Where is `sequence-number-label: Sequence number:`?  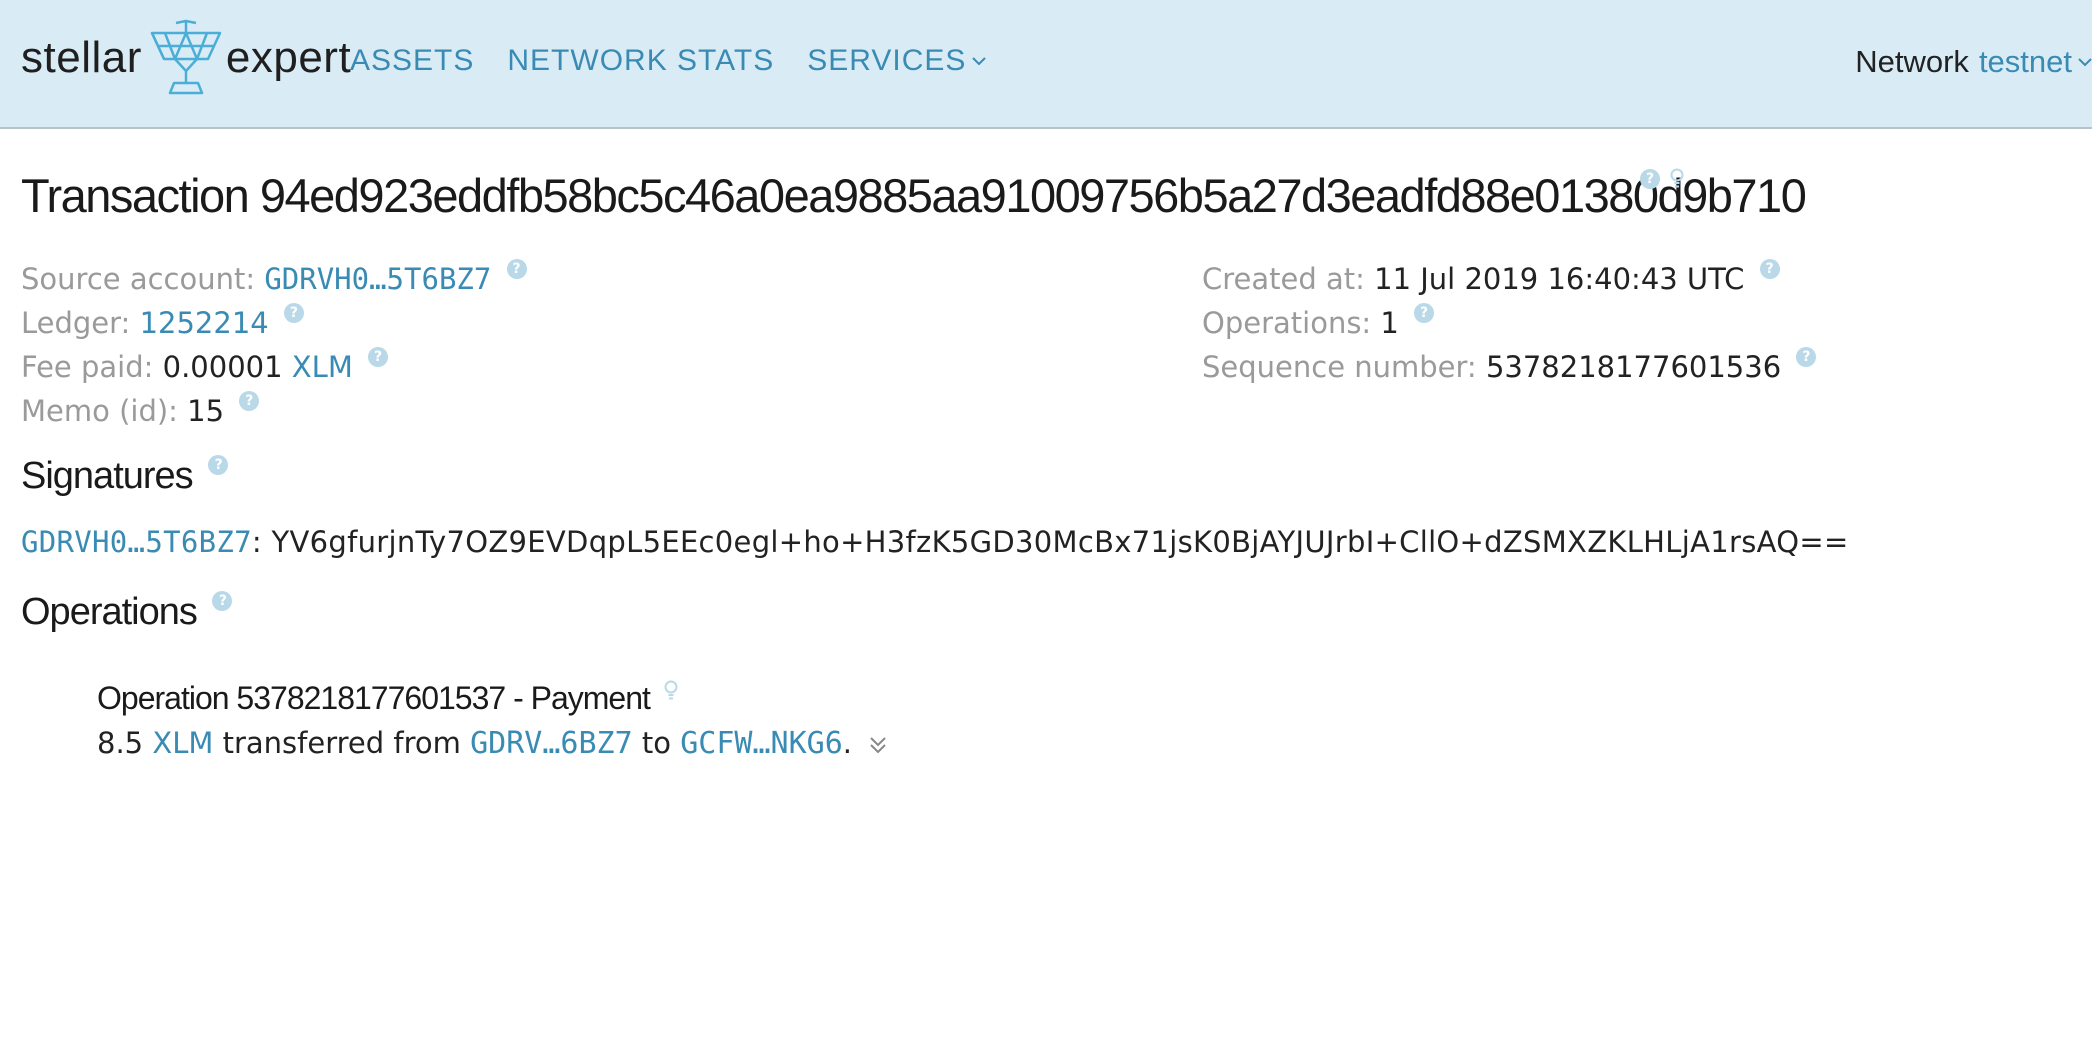
sequence-number-label: Sequence number: is located at coordinates (1339, 367).